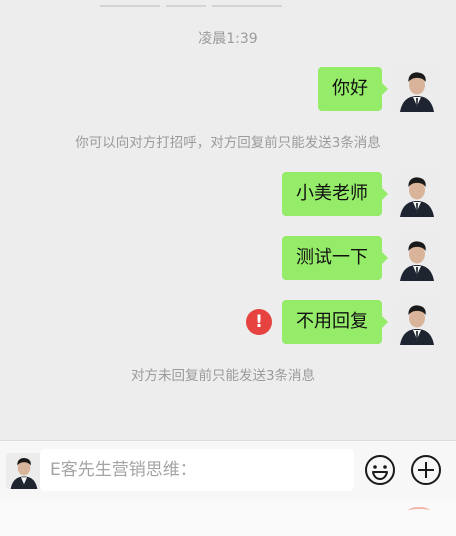 Image resolution: width=456 pixels, height=536 pixels. What do you see at coordinates (380, 470) in the screenshot?
I see `emoji-icon` at bounding box center [380, 470].